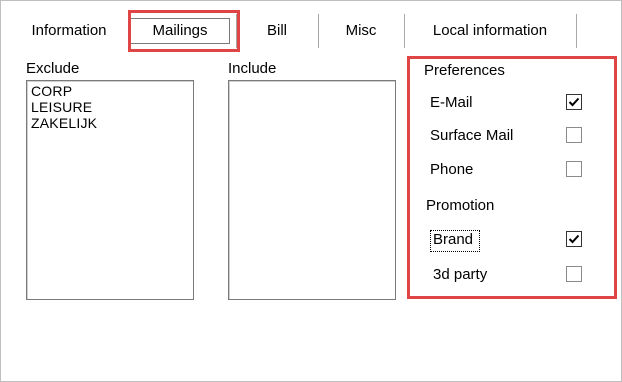  Describe the element at coordinates (110, 91) in the screenshot. I see `list-item: CORP` at that location.